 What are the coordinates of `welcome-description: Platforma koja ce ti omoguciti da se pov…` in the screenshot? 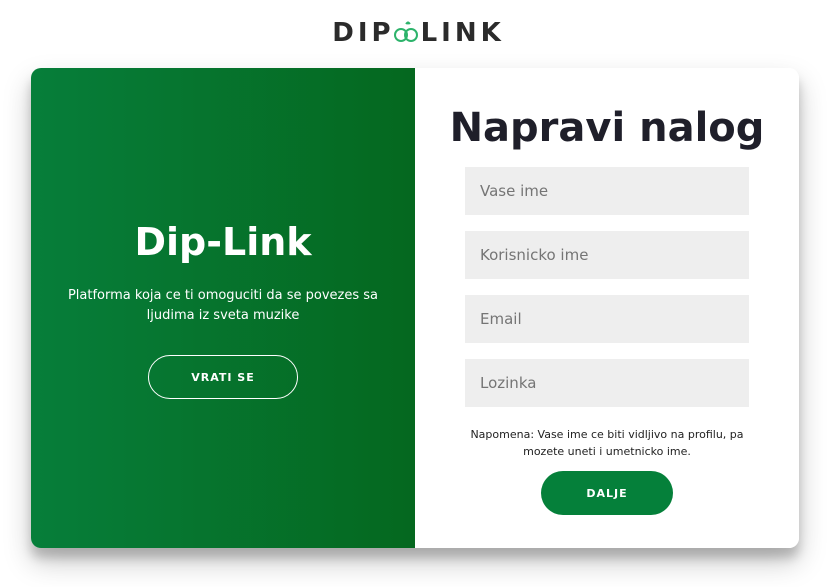 It's located at (223, 305).